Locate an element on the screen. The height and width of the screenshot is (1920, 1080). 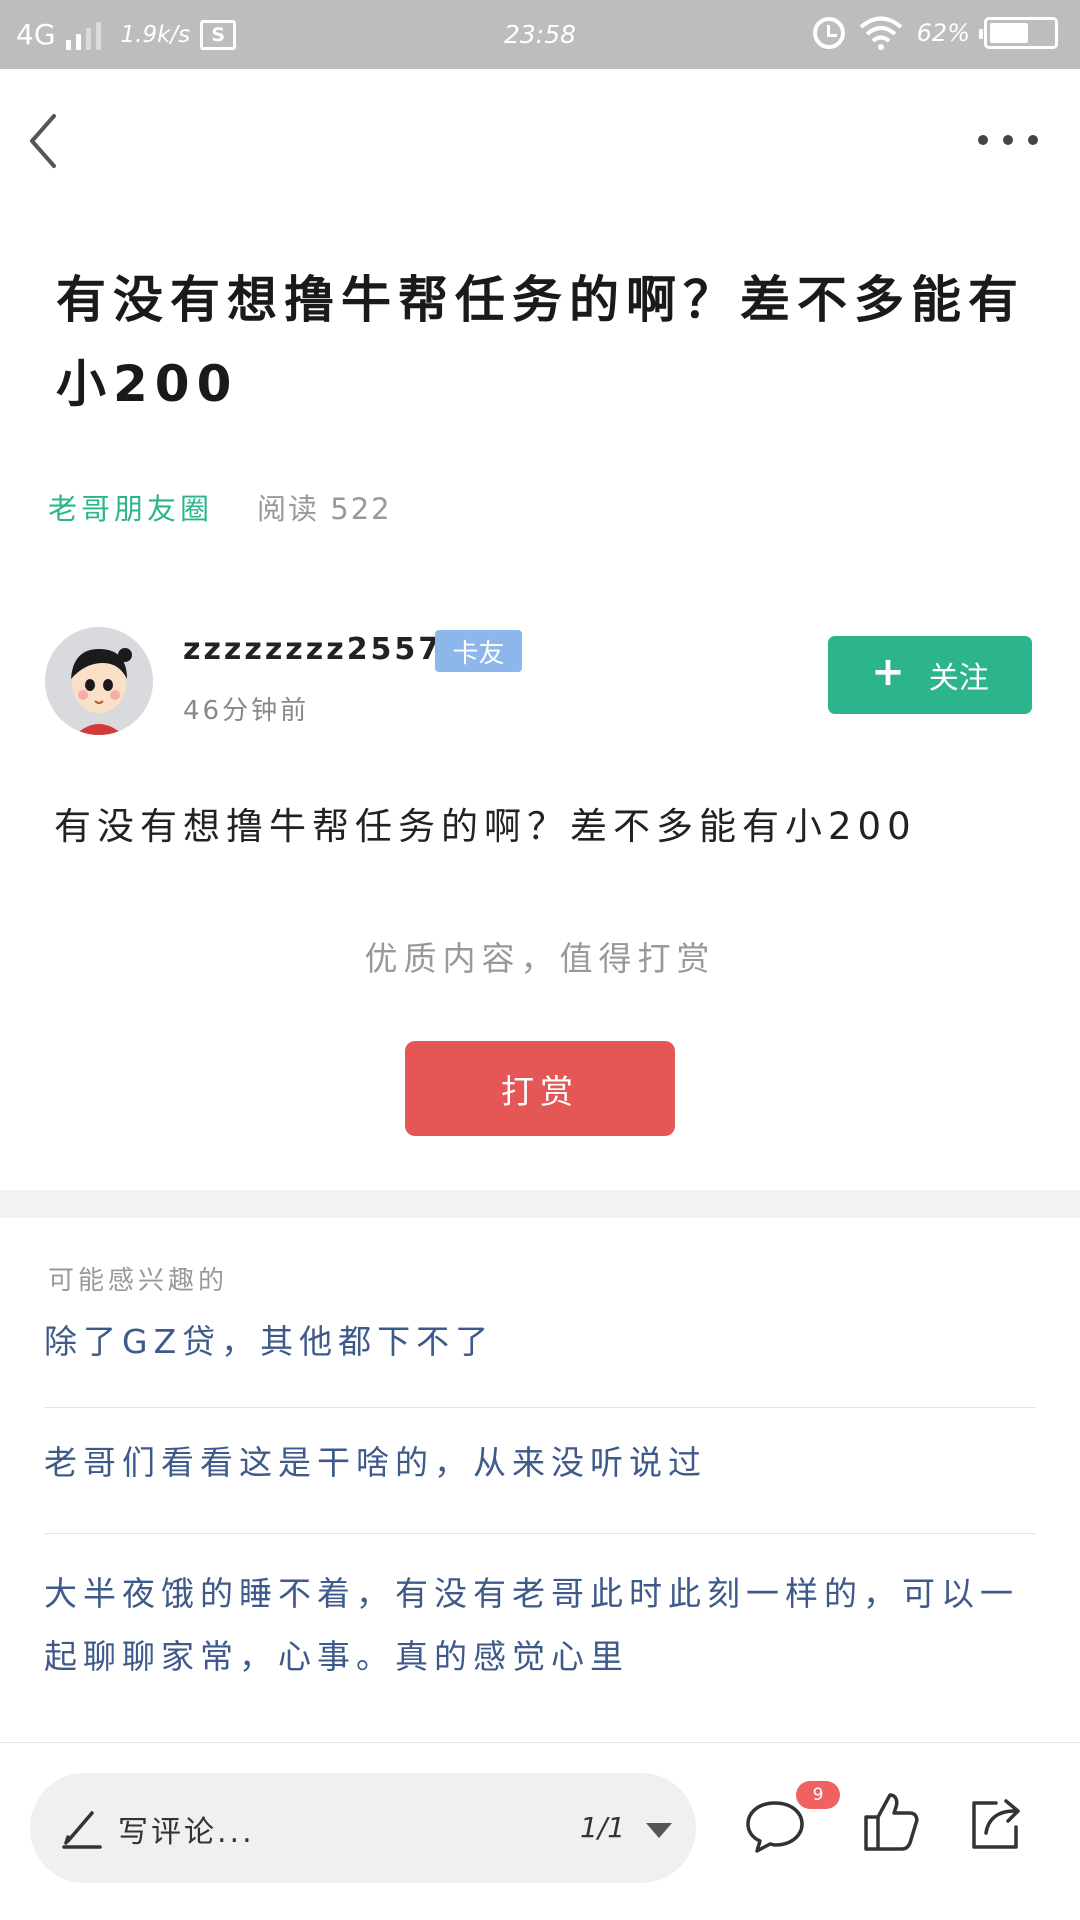
follow-label: 关注 is located at coordinates (958, 678).